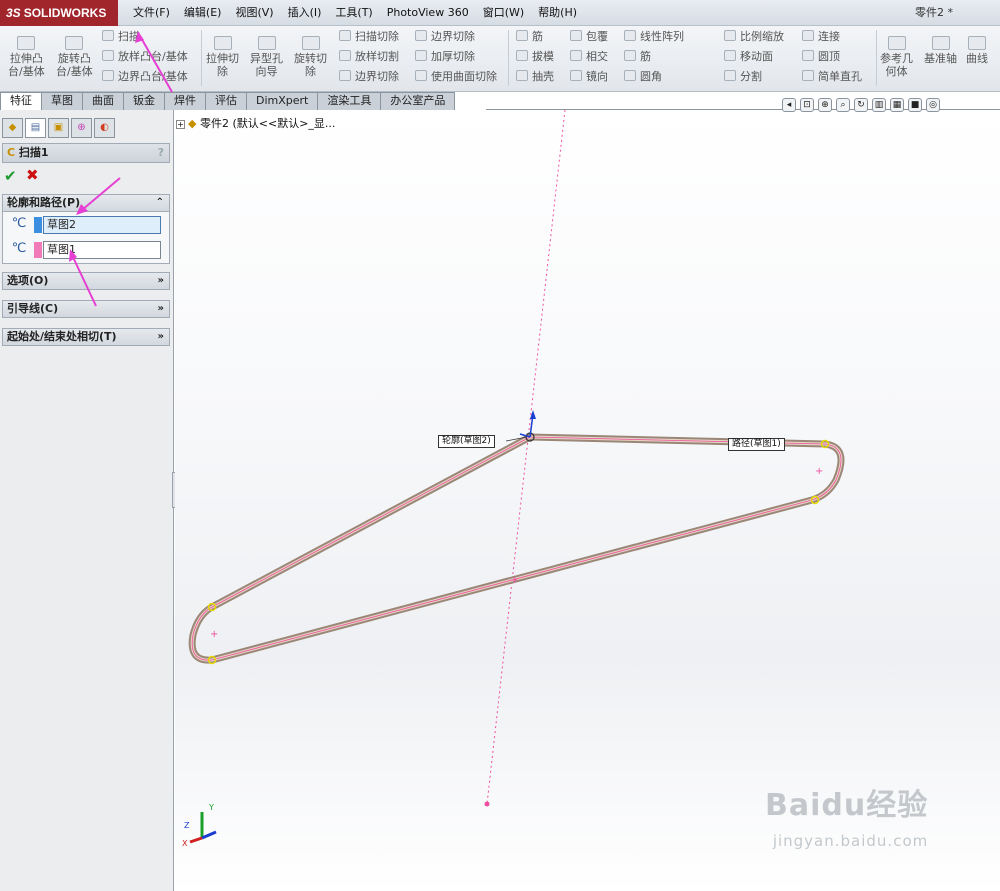  I want to click on path-callout: 路径(草图1), so click(756, 444).